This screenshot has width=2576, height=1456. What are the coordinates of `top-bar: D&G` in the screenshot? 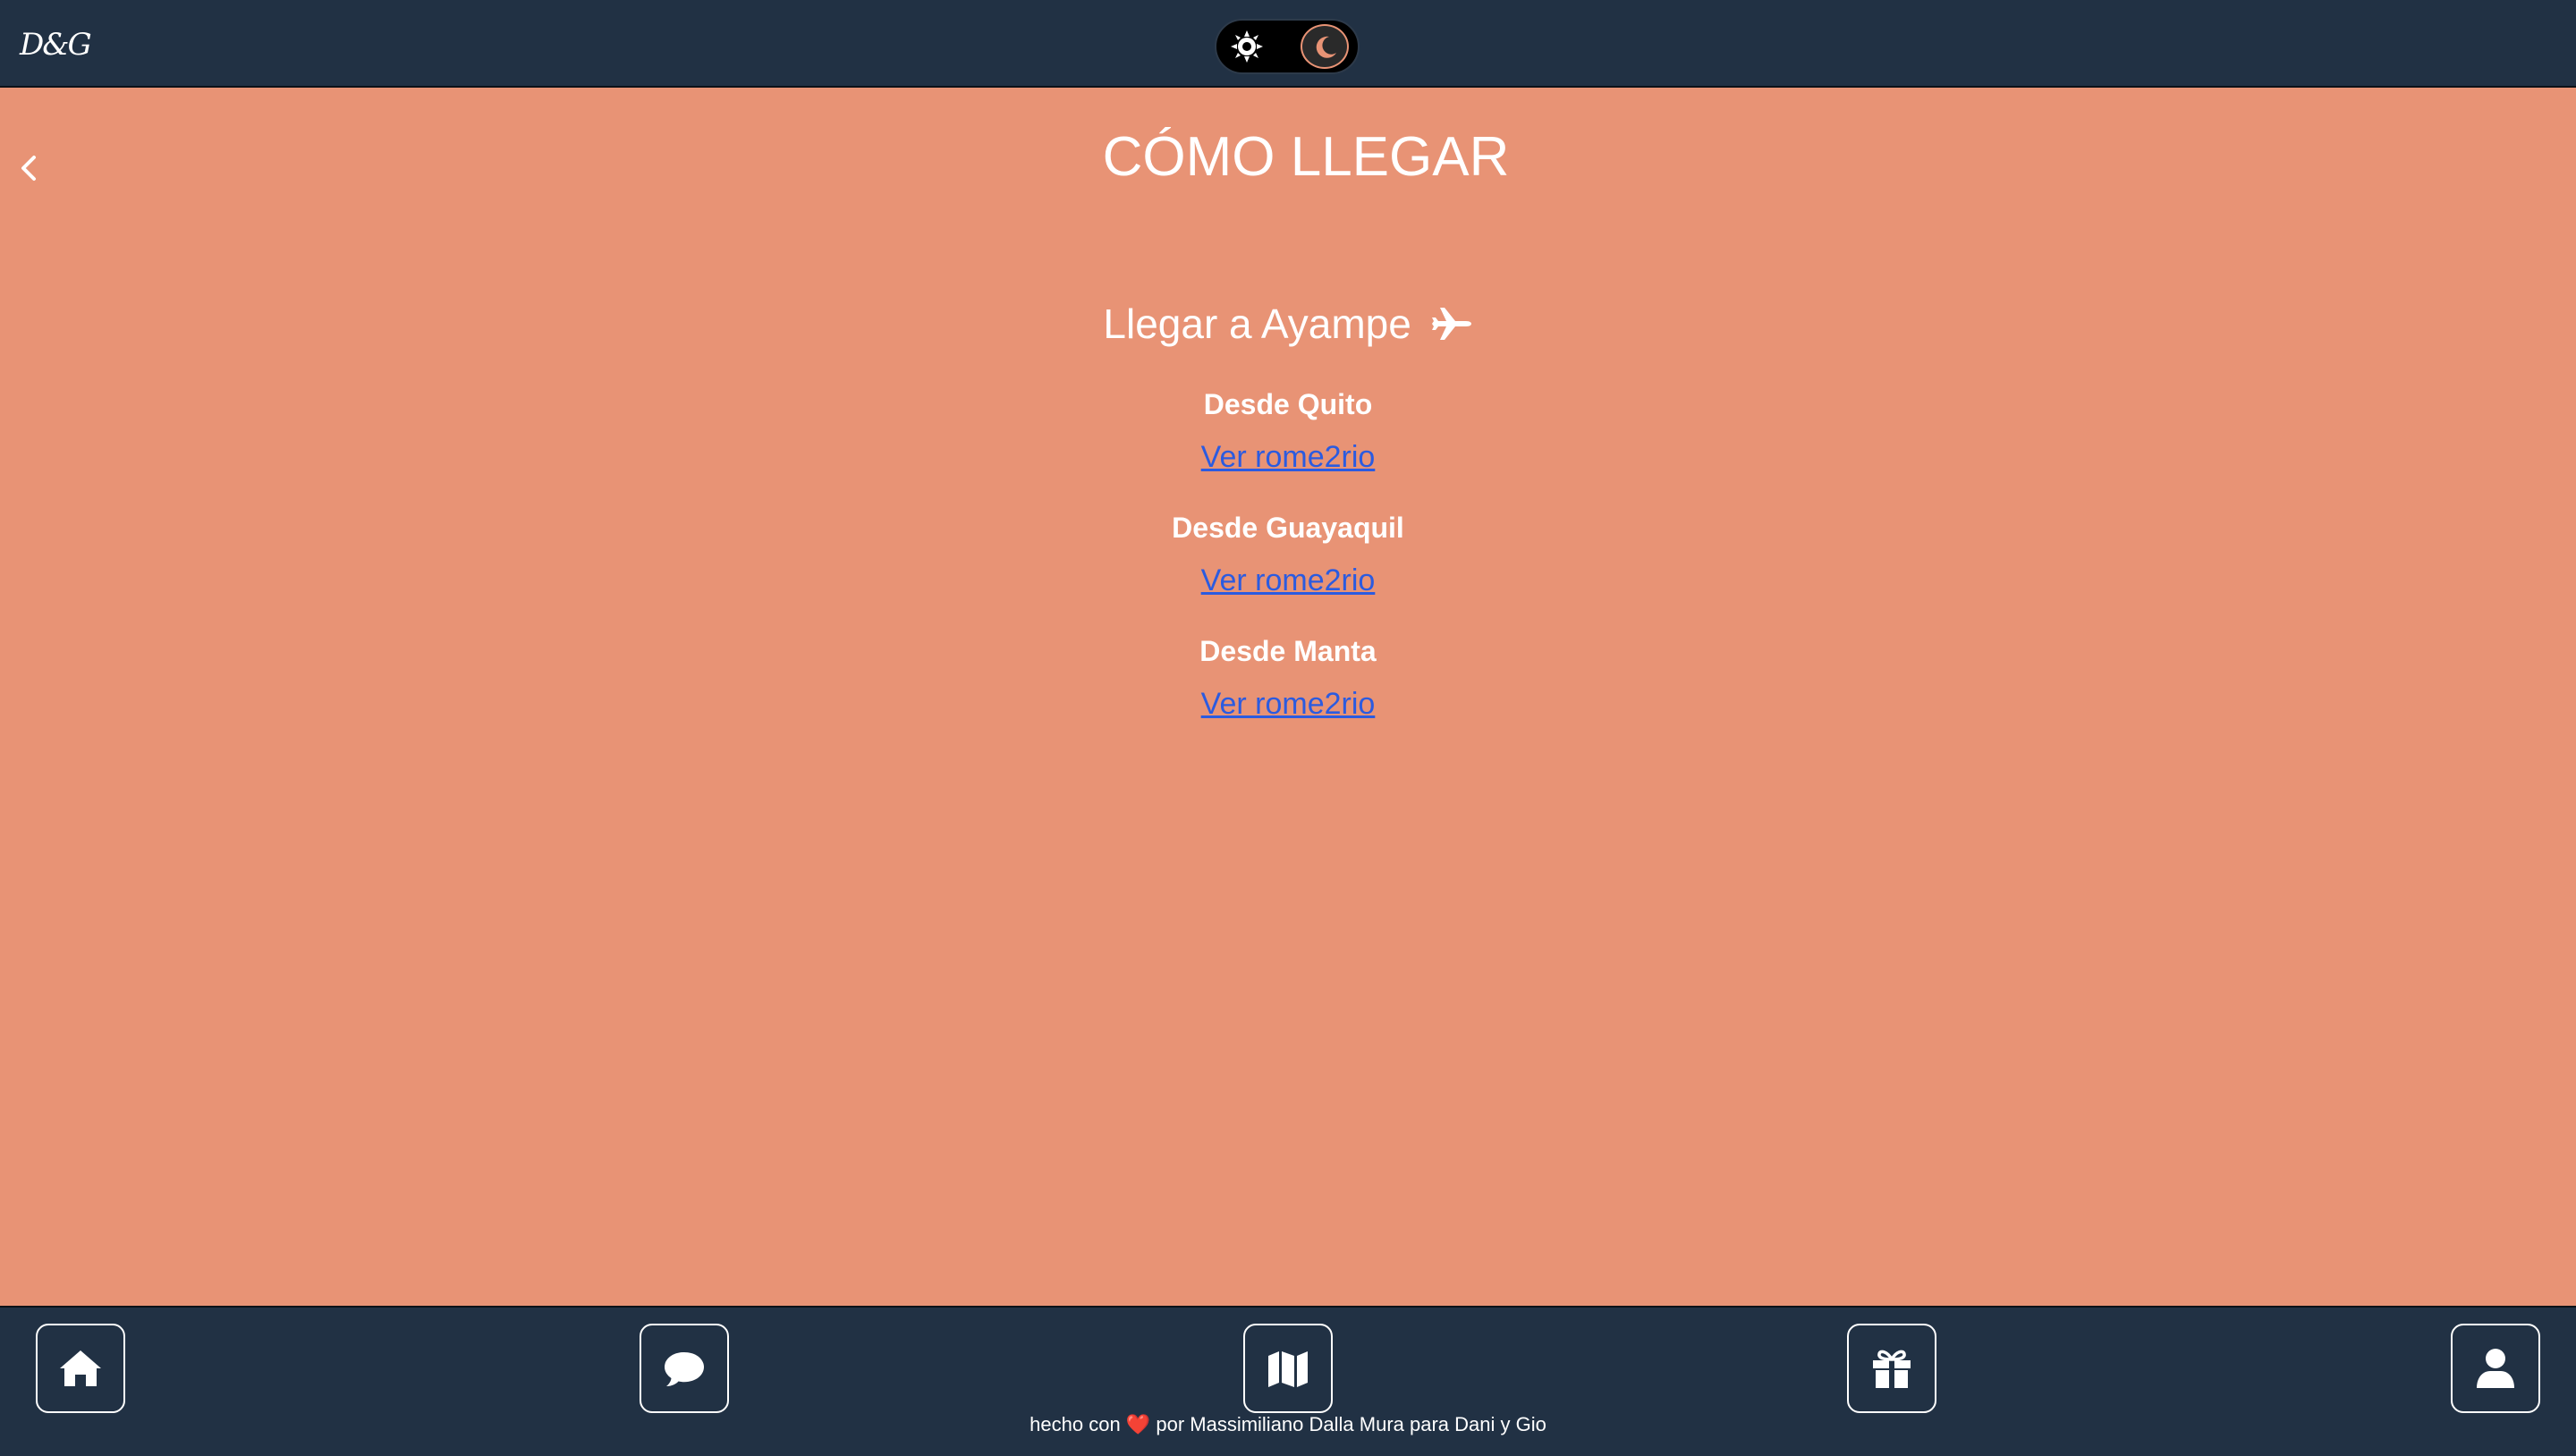 It's located at (1288, 44).